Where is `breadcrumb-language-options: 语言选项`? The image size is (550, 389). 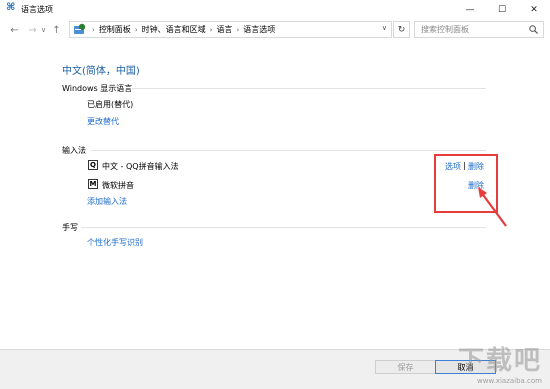 breadcrumb-language-options: 语言选项 is located at coordinates (259, 29).